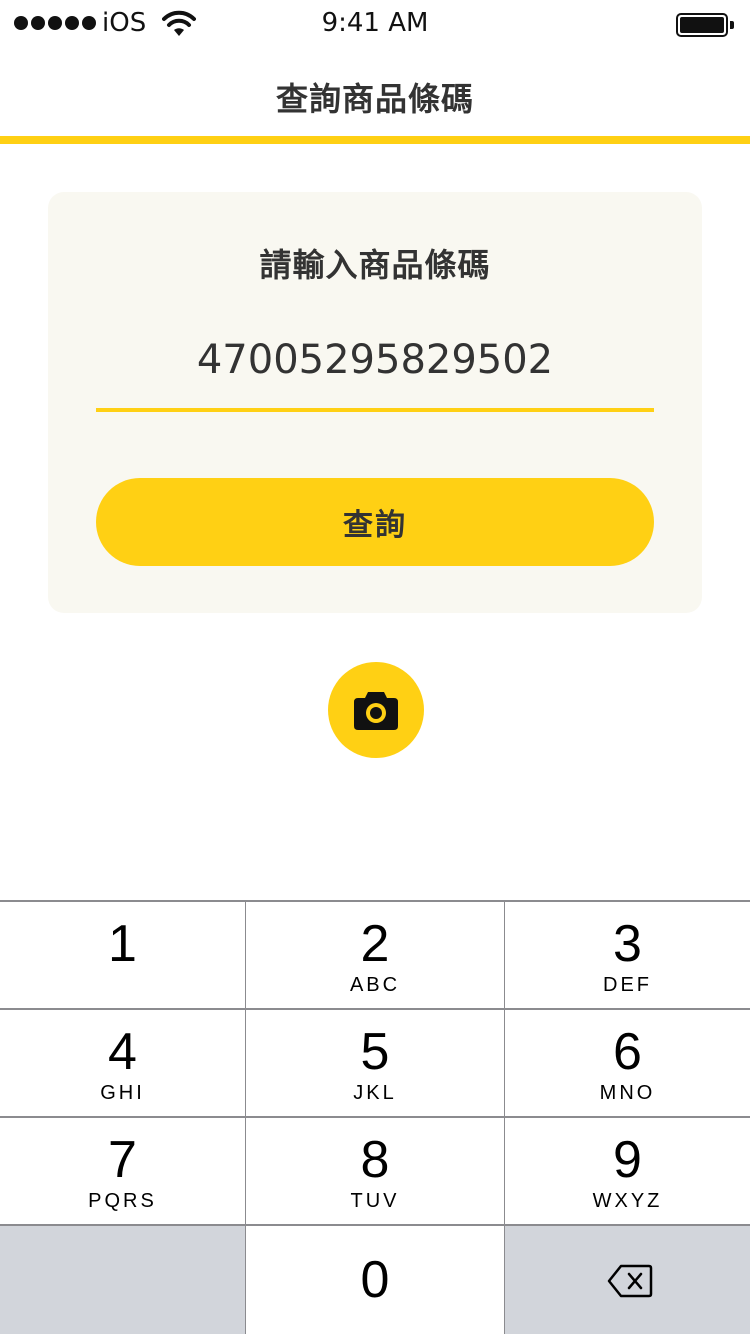 The image size is (750, 1334). I want to click on battery-icon, so click(705, 25).